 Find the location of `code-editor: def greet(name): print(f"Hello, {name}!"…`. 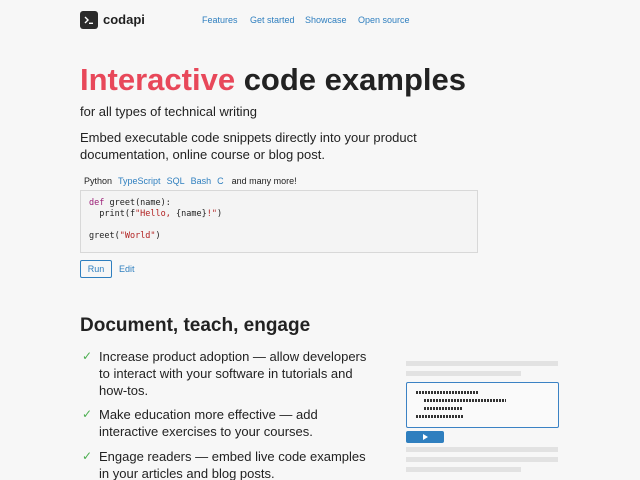

code-editor: def greet(name): print(f"Hello, {name}!"… is located at coordinates (279, 221).